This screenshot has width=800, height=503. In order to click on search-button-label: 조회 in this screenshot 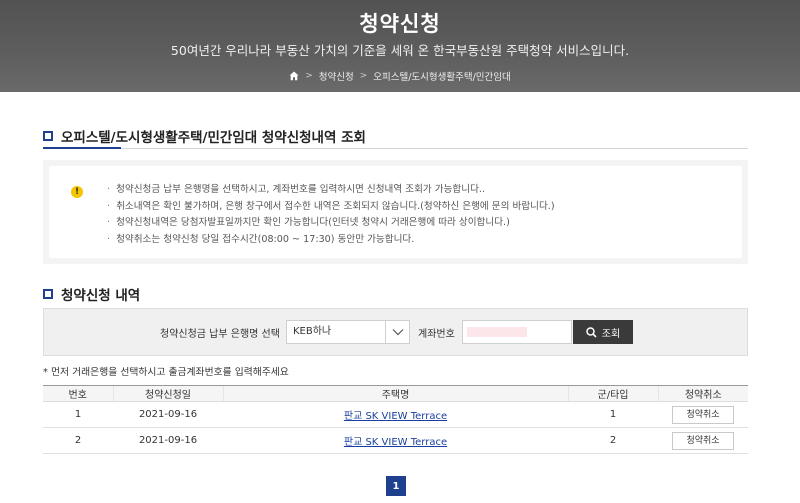, I will do `click(611, 334)`.